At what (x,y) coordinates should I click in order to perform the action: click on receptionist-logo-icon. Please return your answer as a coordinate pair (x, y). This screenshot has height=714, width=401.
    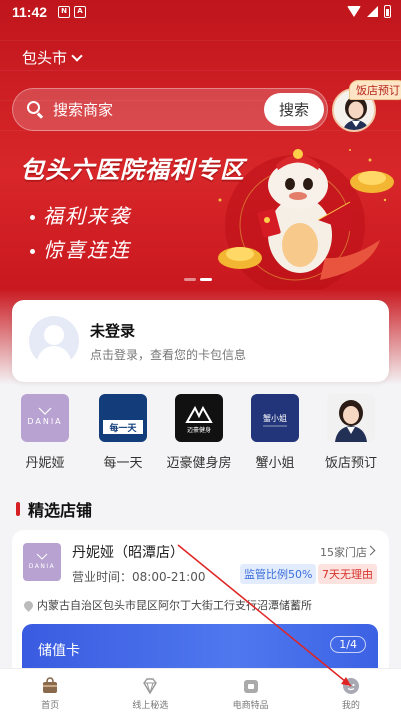
    Looking at the image, I should click on (351, 418).